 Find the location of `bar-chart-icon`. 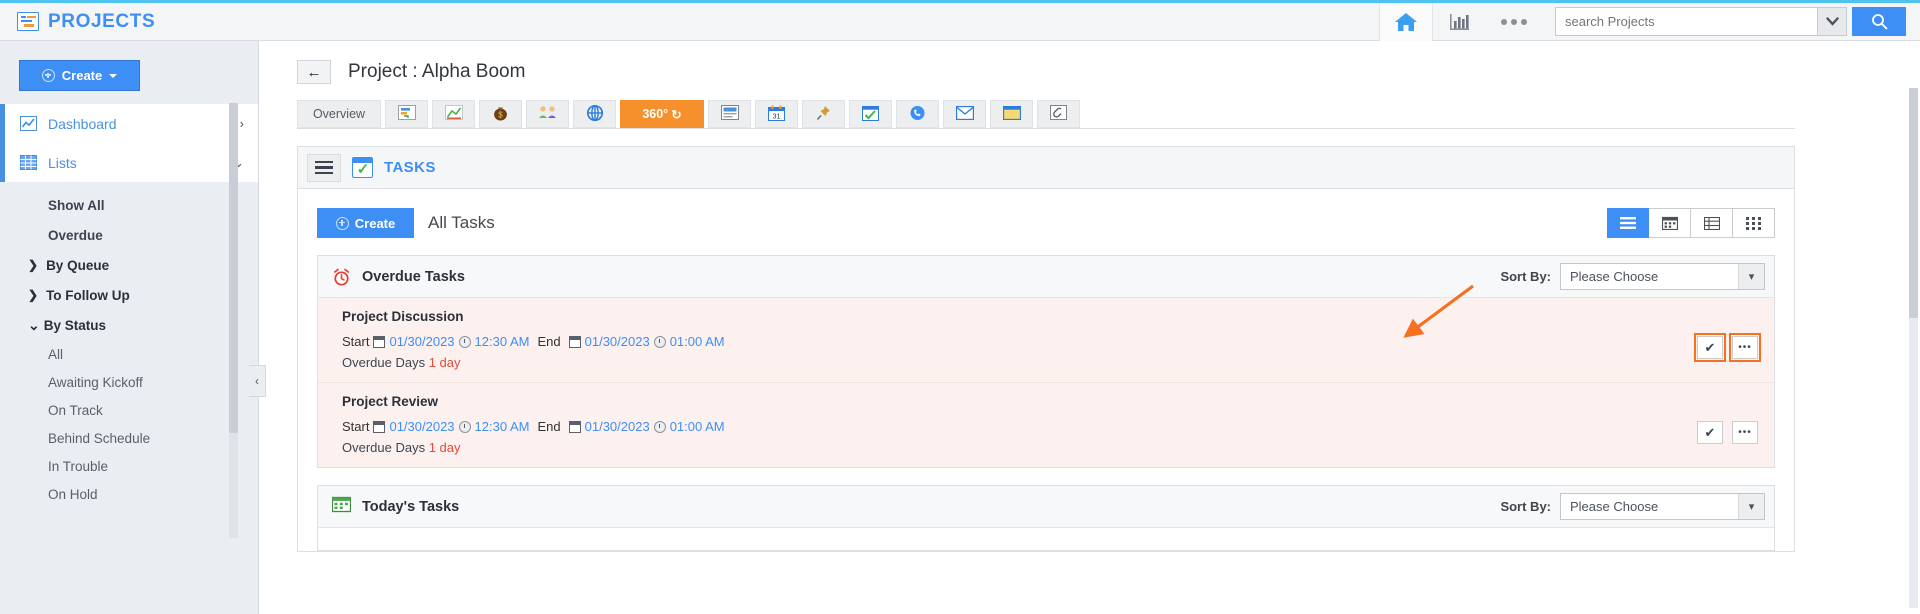

bar-chart-icon is located at coordinates (1460, 22).